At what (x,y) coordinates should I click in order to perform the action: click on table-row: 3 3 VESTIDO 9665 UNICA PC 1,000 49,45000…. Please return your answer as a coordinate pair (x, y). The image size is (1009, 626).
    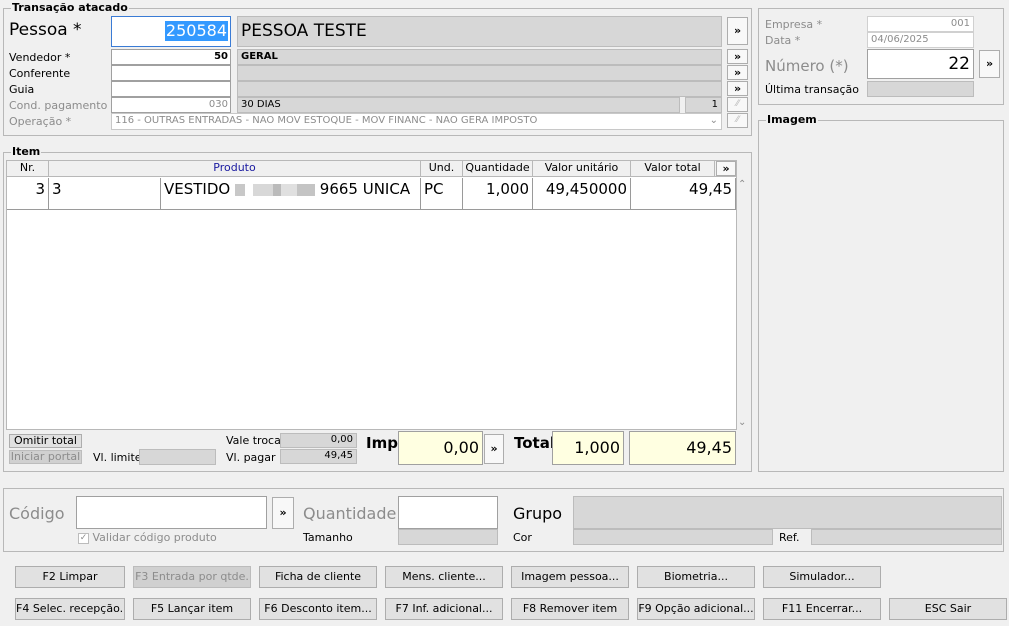
    Looking at the image, I should click on (371, 194).